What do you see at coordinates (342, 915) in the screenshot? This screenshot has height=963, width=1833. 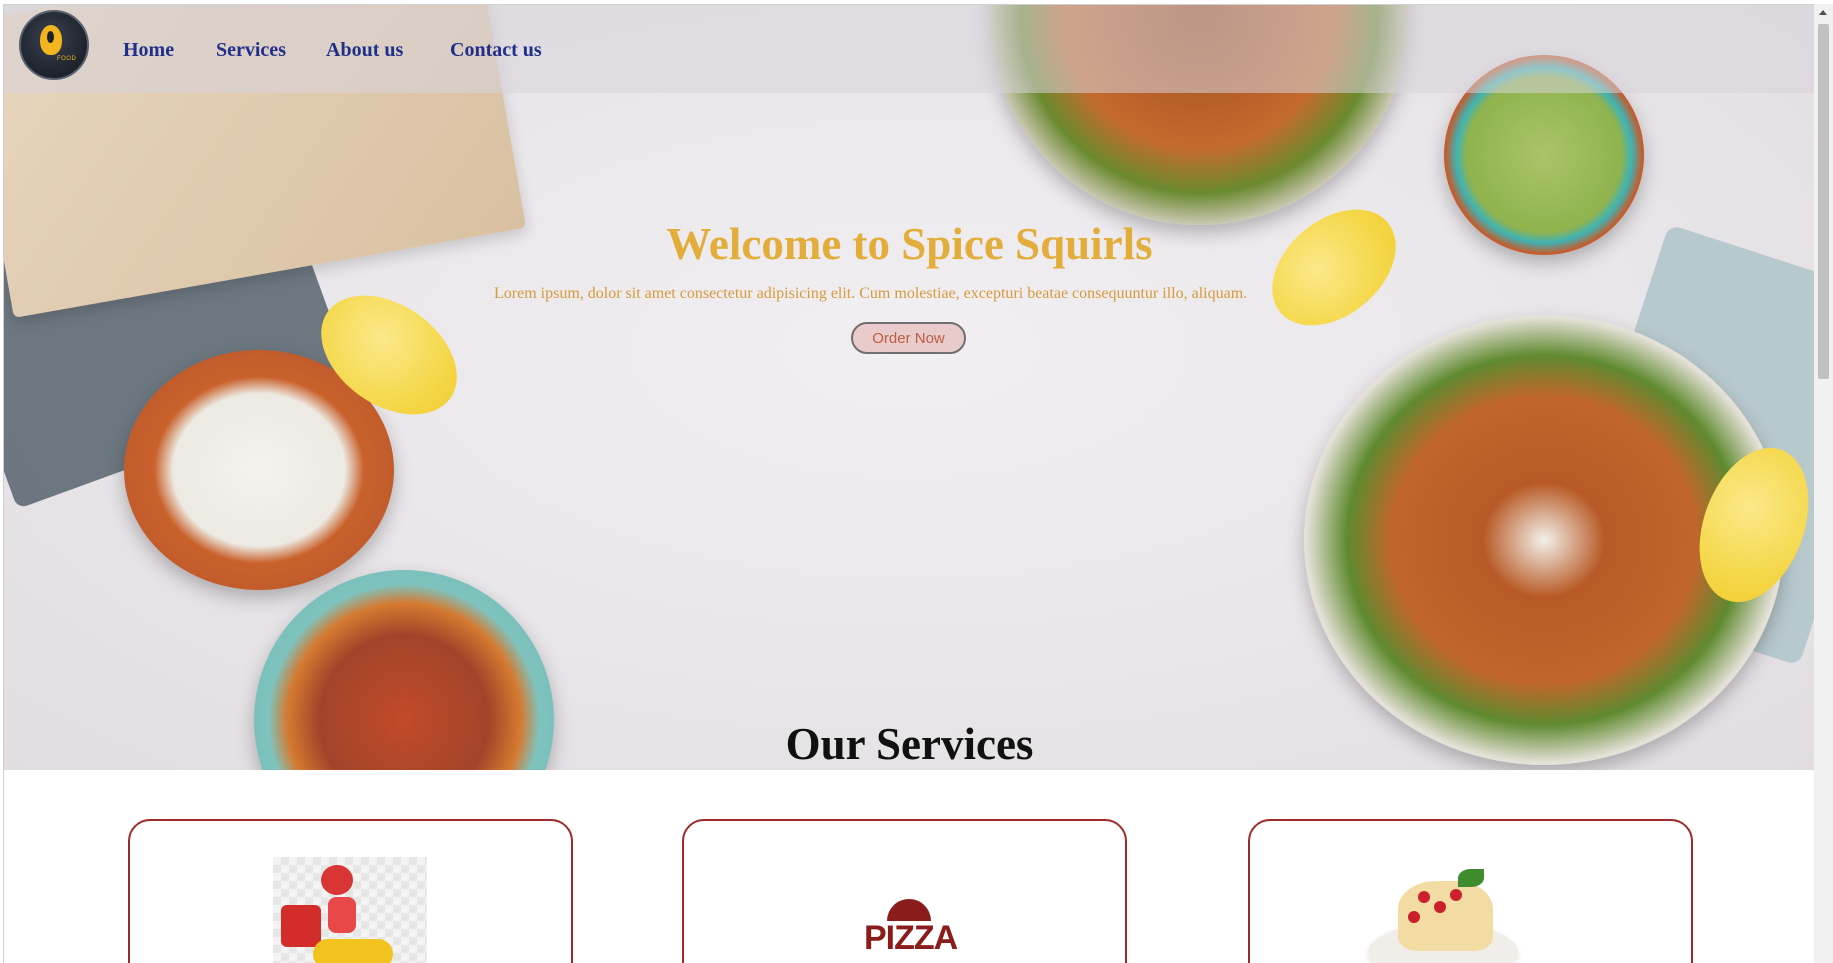 I see `rider-body-icon` at bounding box center [342, 915].